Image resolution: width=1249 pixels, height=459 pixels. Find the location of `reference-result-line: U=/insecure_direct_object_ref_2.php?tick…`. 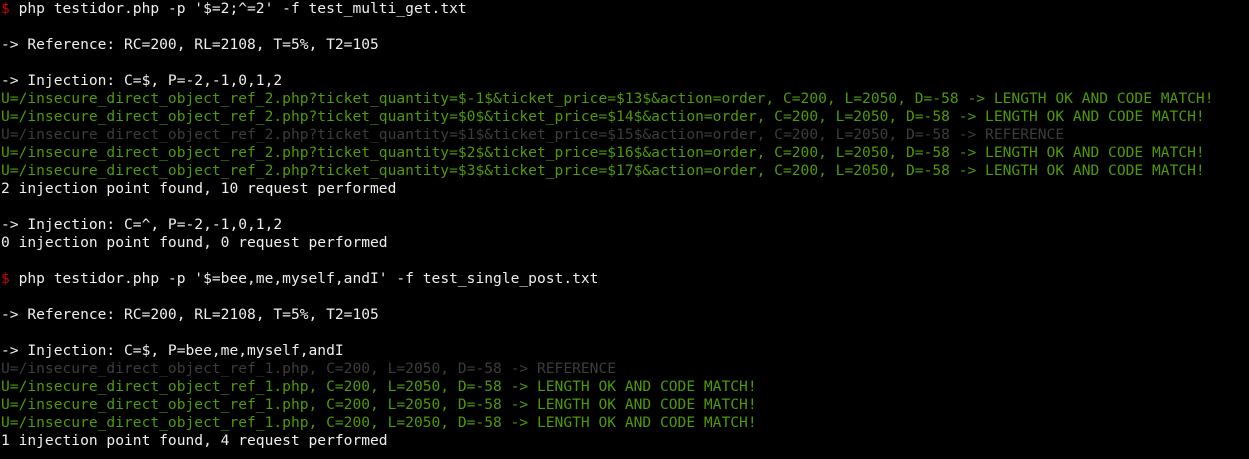

reference-result-line: U=/insecure_direct_object_ref_2.php?tick… is located at coordinates (533, 134).